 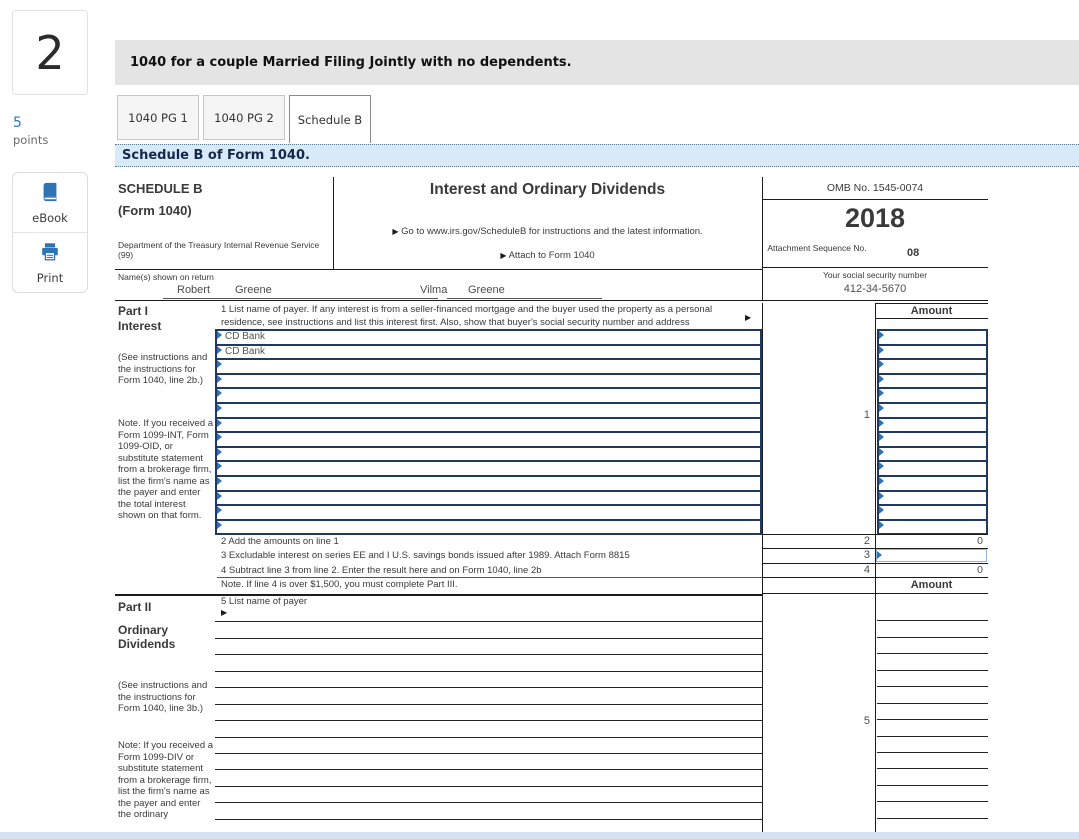 I want to click on part1-amount-rows, so click(x=932, y=432).